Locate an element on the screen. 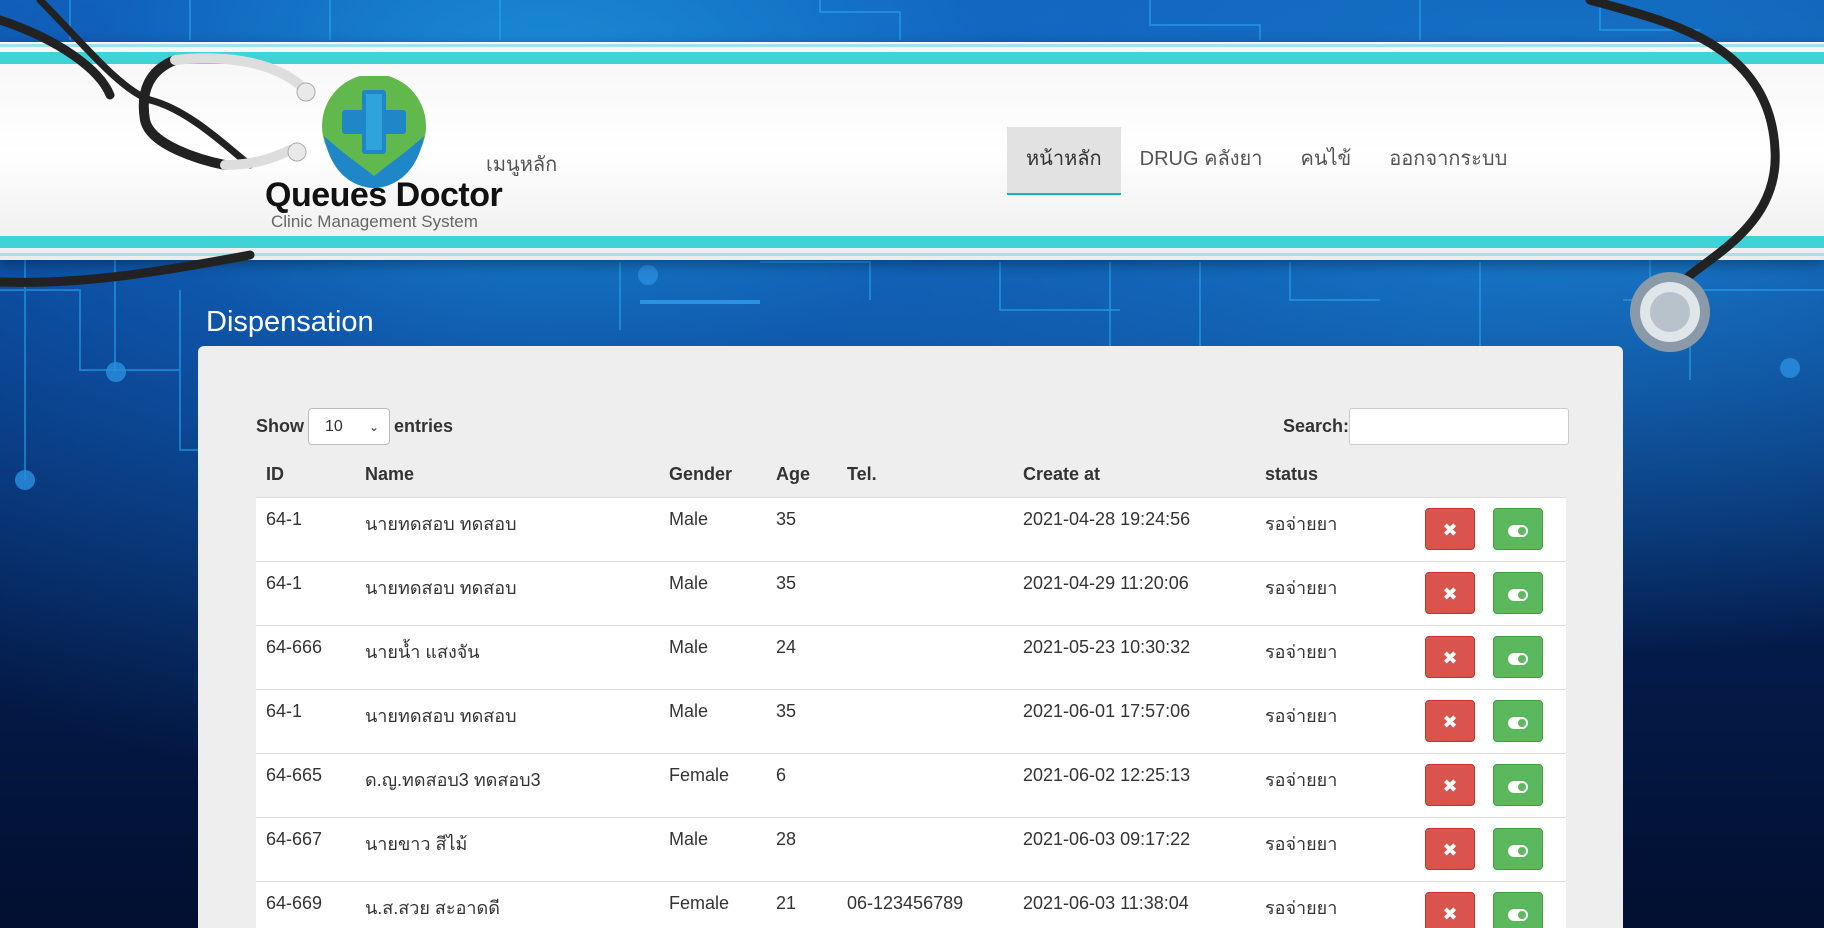 The image size is (1824, 928). cell-id: 64-669 is located at coordinates (305, 904).